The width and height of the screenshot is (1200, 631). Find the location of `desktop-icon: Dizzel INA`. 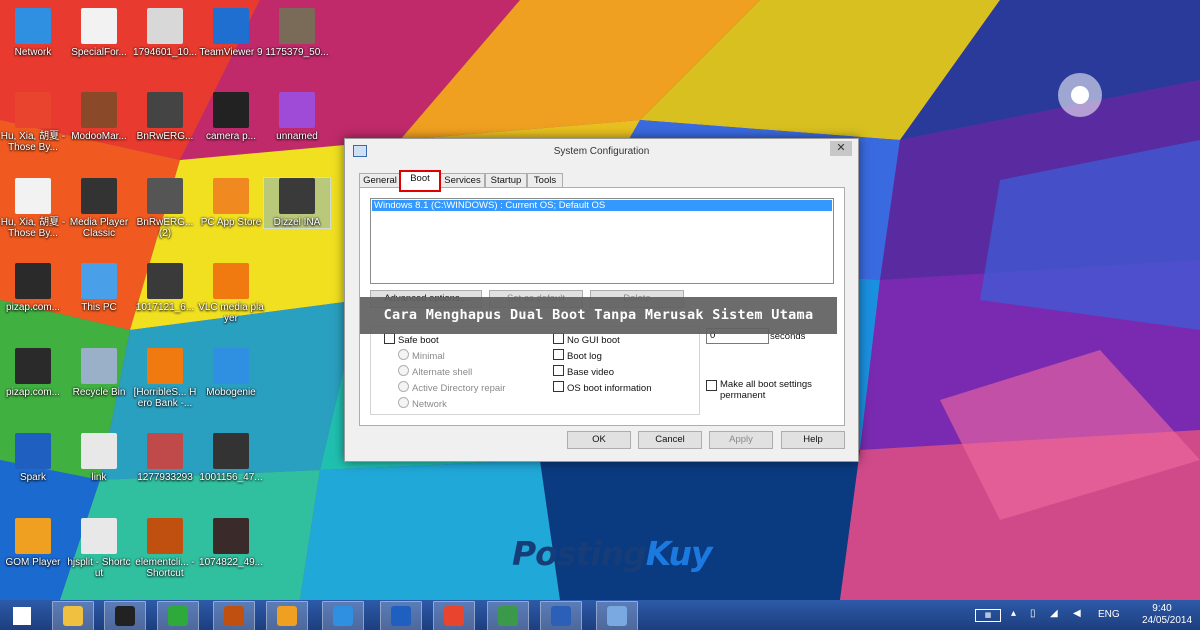

desktop-icon: Dizzel INA is located at coordinates (297, 203).